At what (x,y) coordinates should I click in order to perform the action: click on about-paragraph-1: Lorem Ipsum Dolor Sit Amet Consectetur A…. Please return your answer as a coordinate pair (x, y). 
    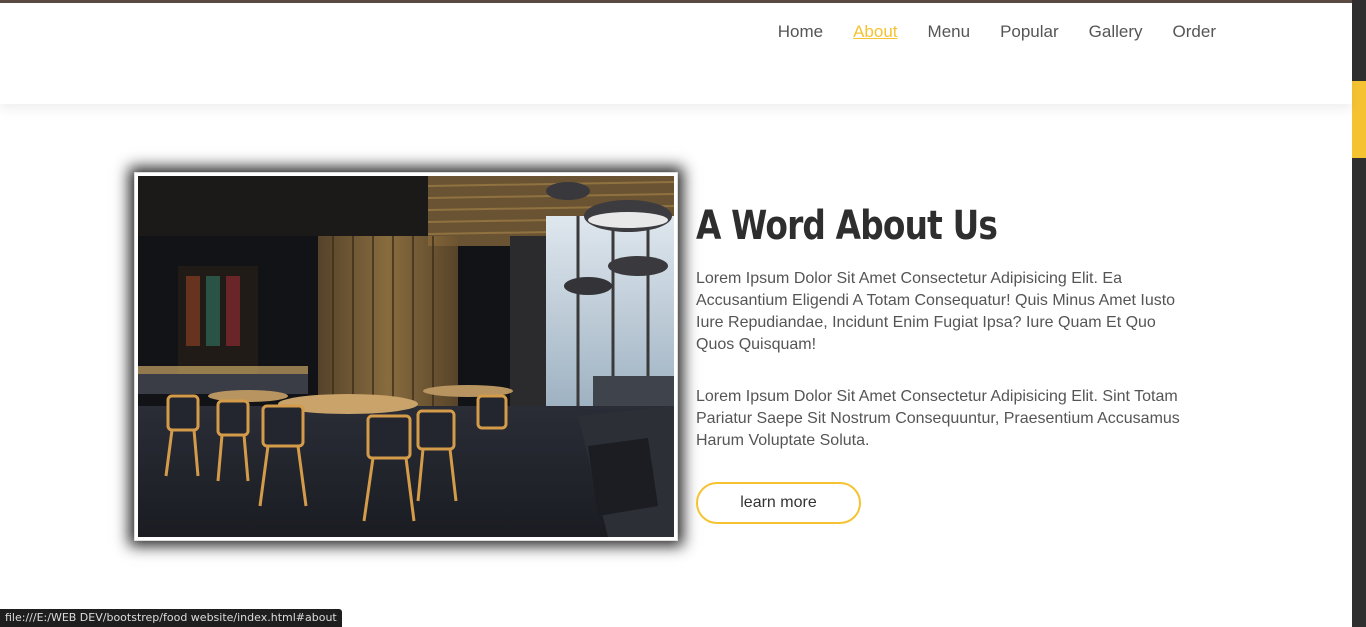
    Looking at the image, I should click on (936, 311).